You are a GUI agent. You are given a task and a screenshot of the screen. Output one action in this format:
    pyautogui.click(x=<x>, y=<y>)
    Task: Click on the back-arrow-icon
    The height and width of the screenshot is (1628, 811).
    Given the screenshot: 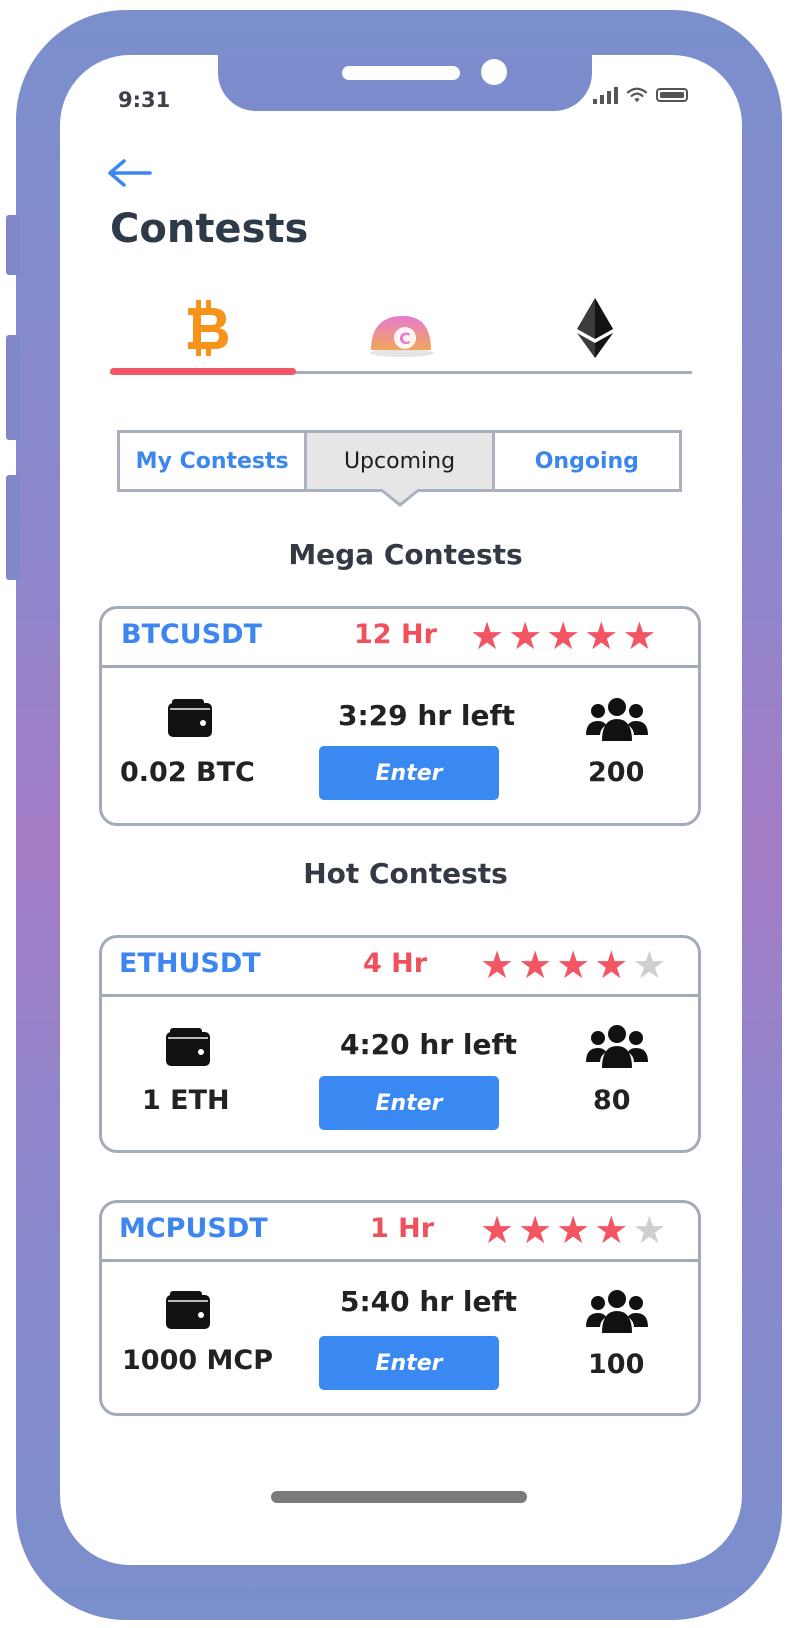 What is the action you would take?
    pyautogui.click(x=130, y=173)
    